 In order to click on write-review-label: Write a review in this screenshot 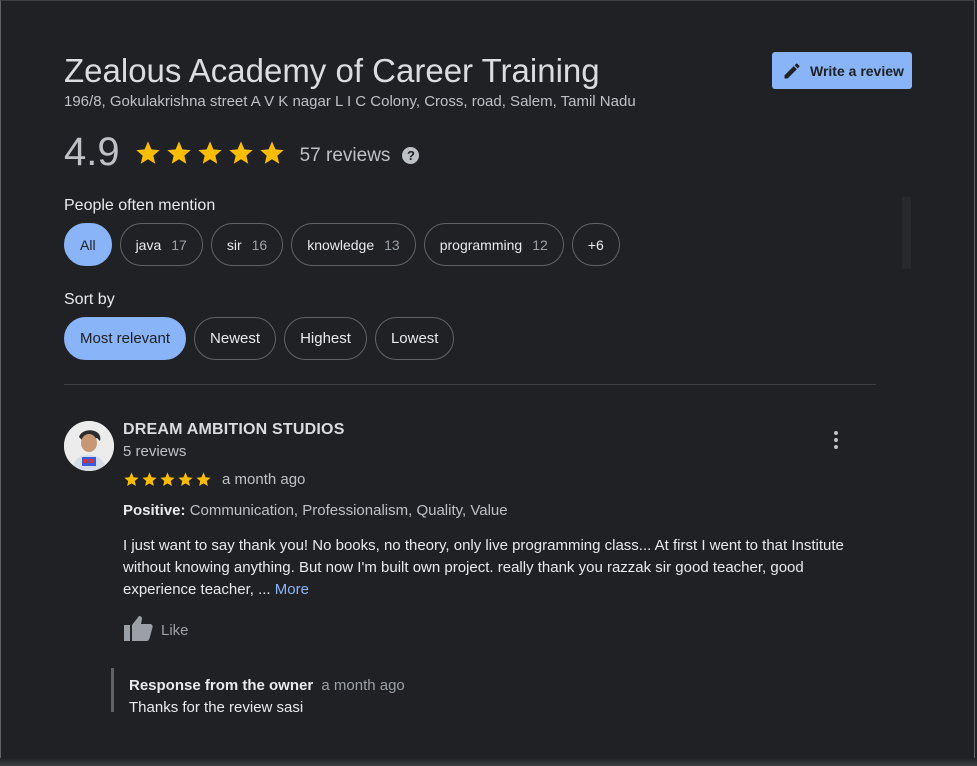, I will do `click(857, 70)`.